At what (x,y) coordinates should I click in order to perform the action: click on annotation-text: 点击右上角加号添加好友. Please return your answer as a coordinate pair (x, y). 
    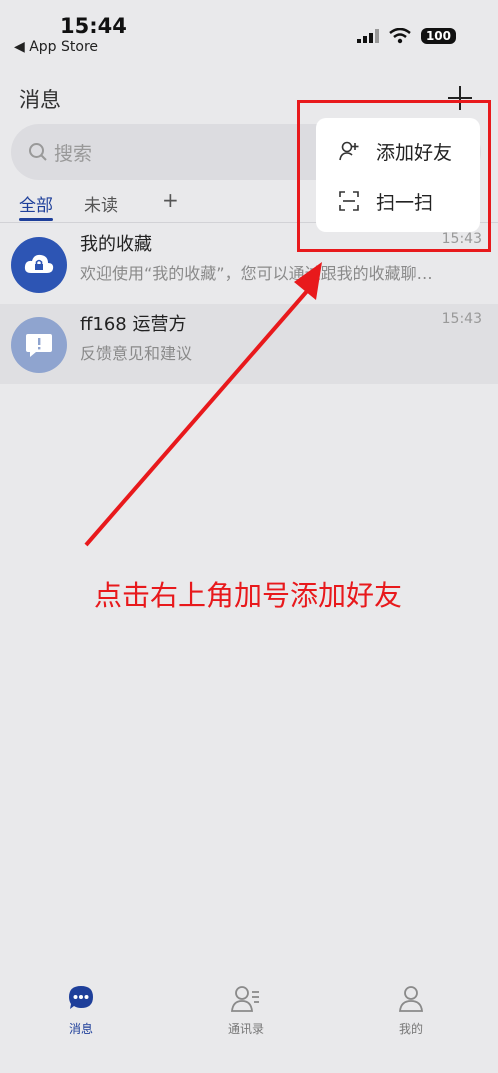
    Looking at the image, I should click on (248, 595).